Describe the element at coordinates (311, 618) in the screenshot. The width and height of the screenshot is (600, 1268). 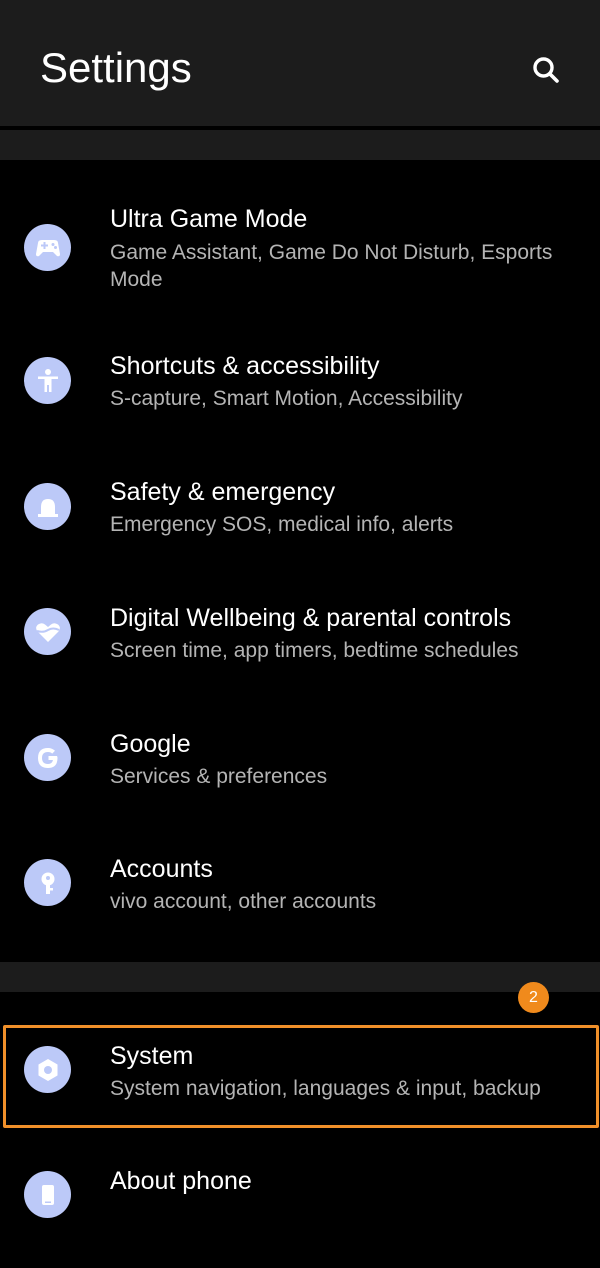
I see `item-title: Digital Wellbeing & parental controls` at that location.